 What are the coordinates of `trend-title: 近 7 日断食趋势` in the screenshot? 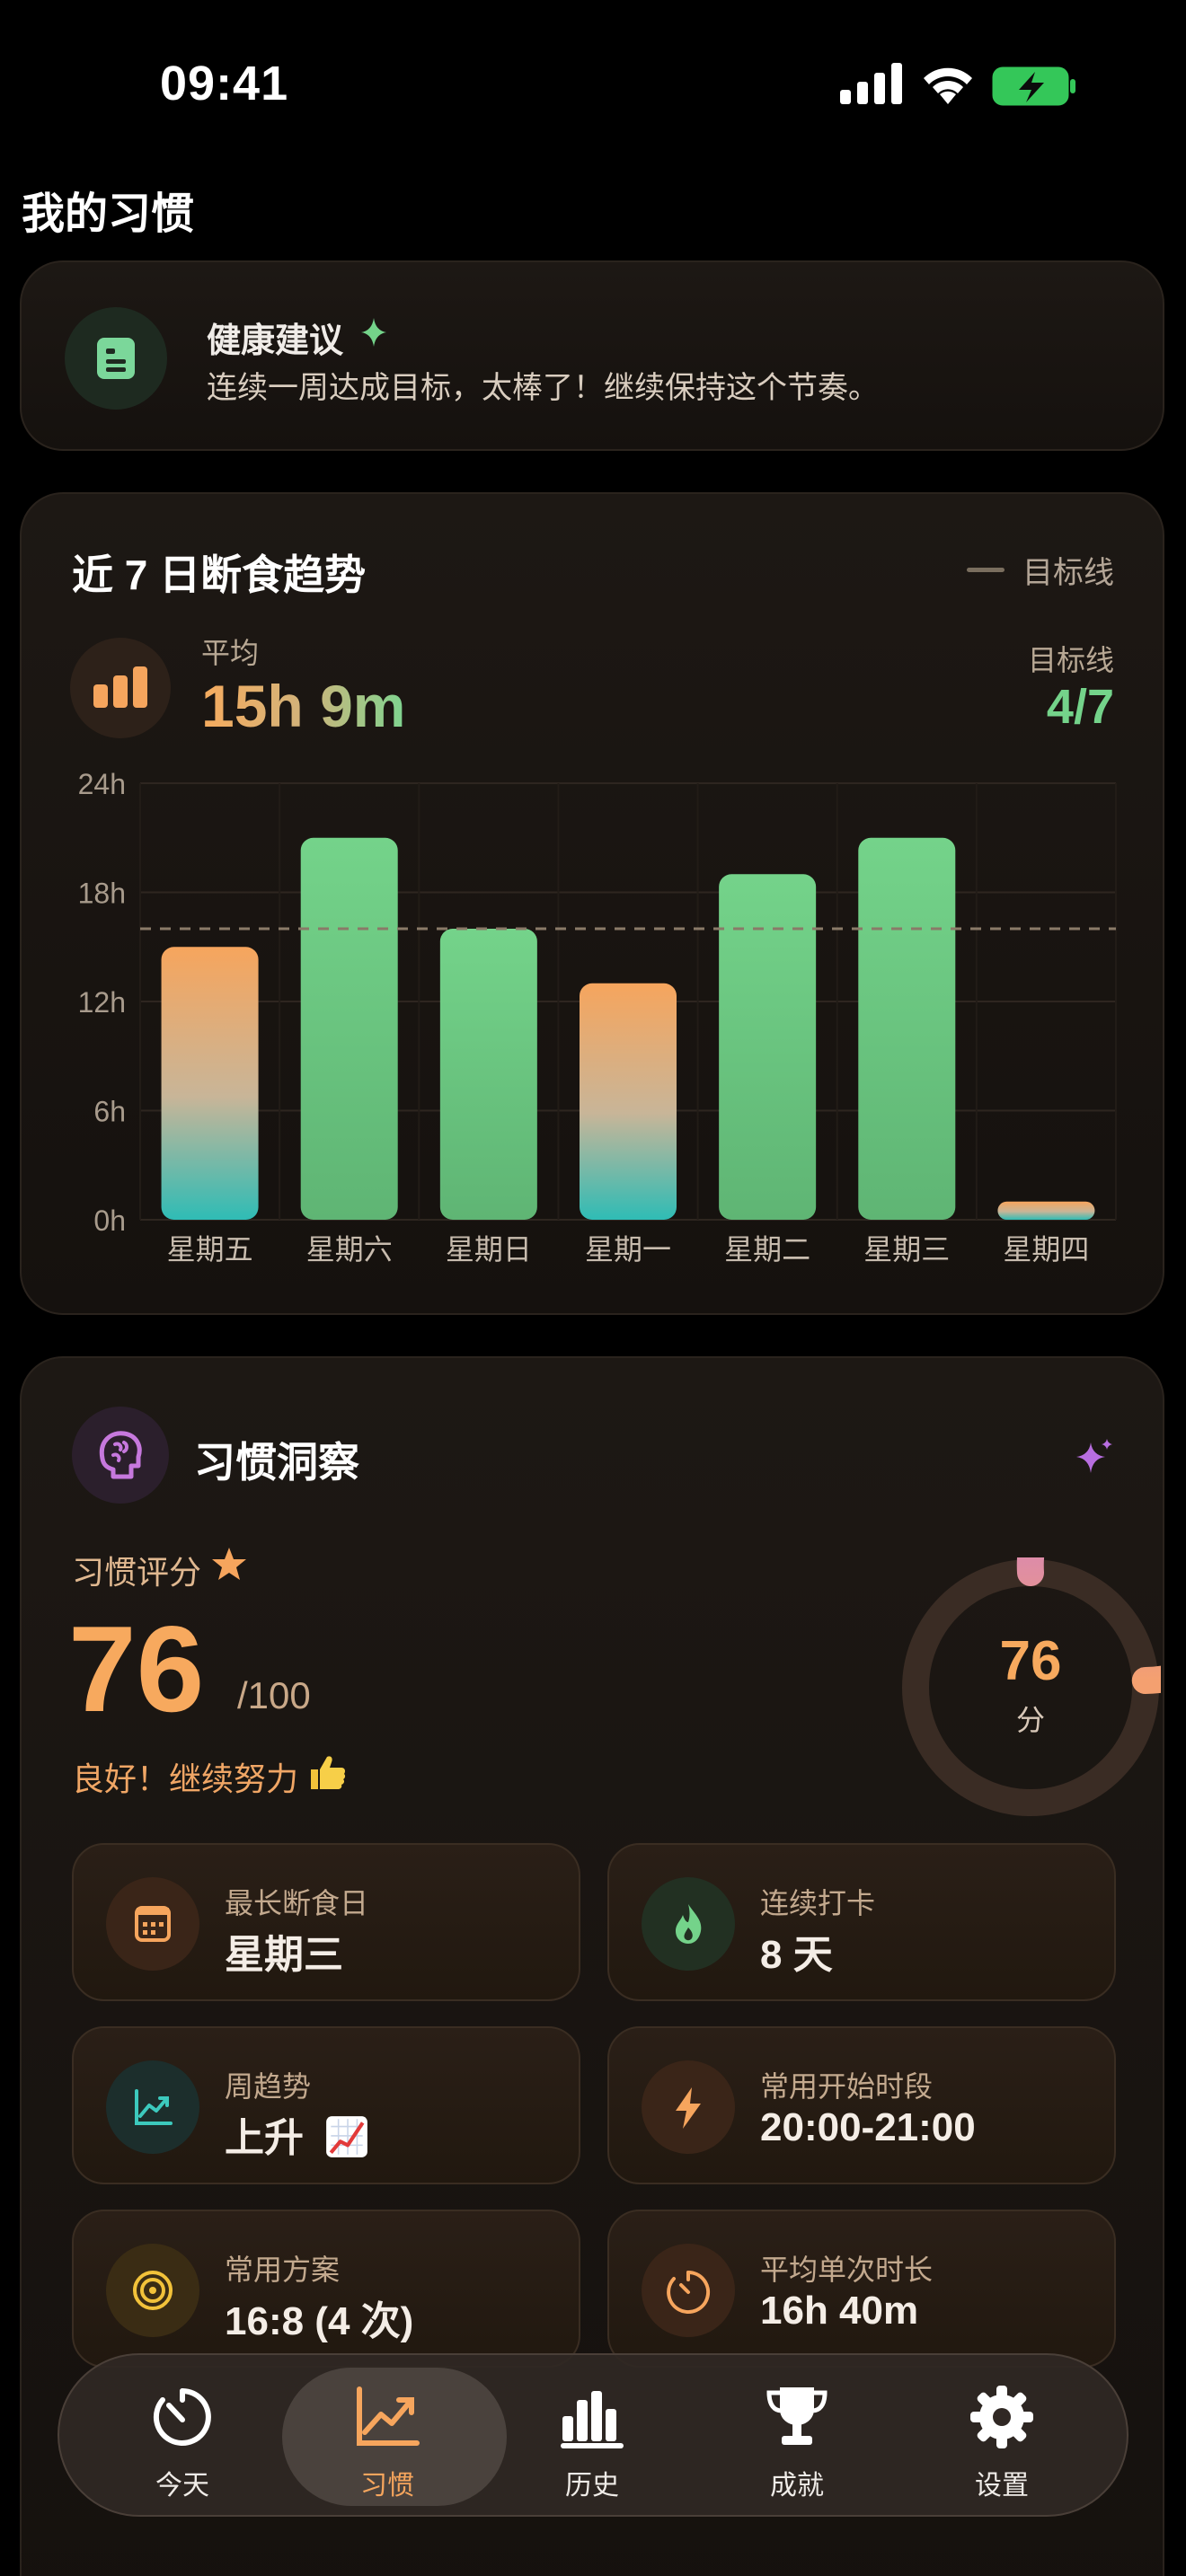 It's located at (219, 574).